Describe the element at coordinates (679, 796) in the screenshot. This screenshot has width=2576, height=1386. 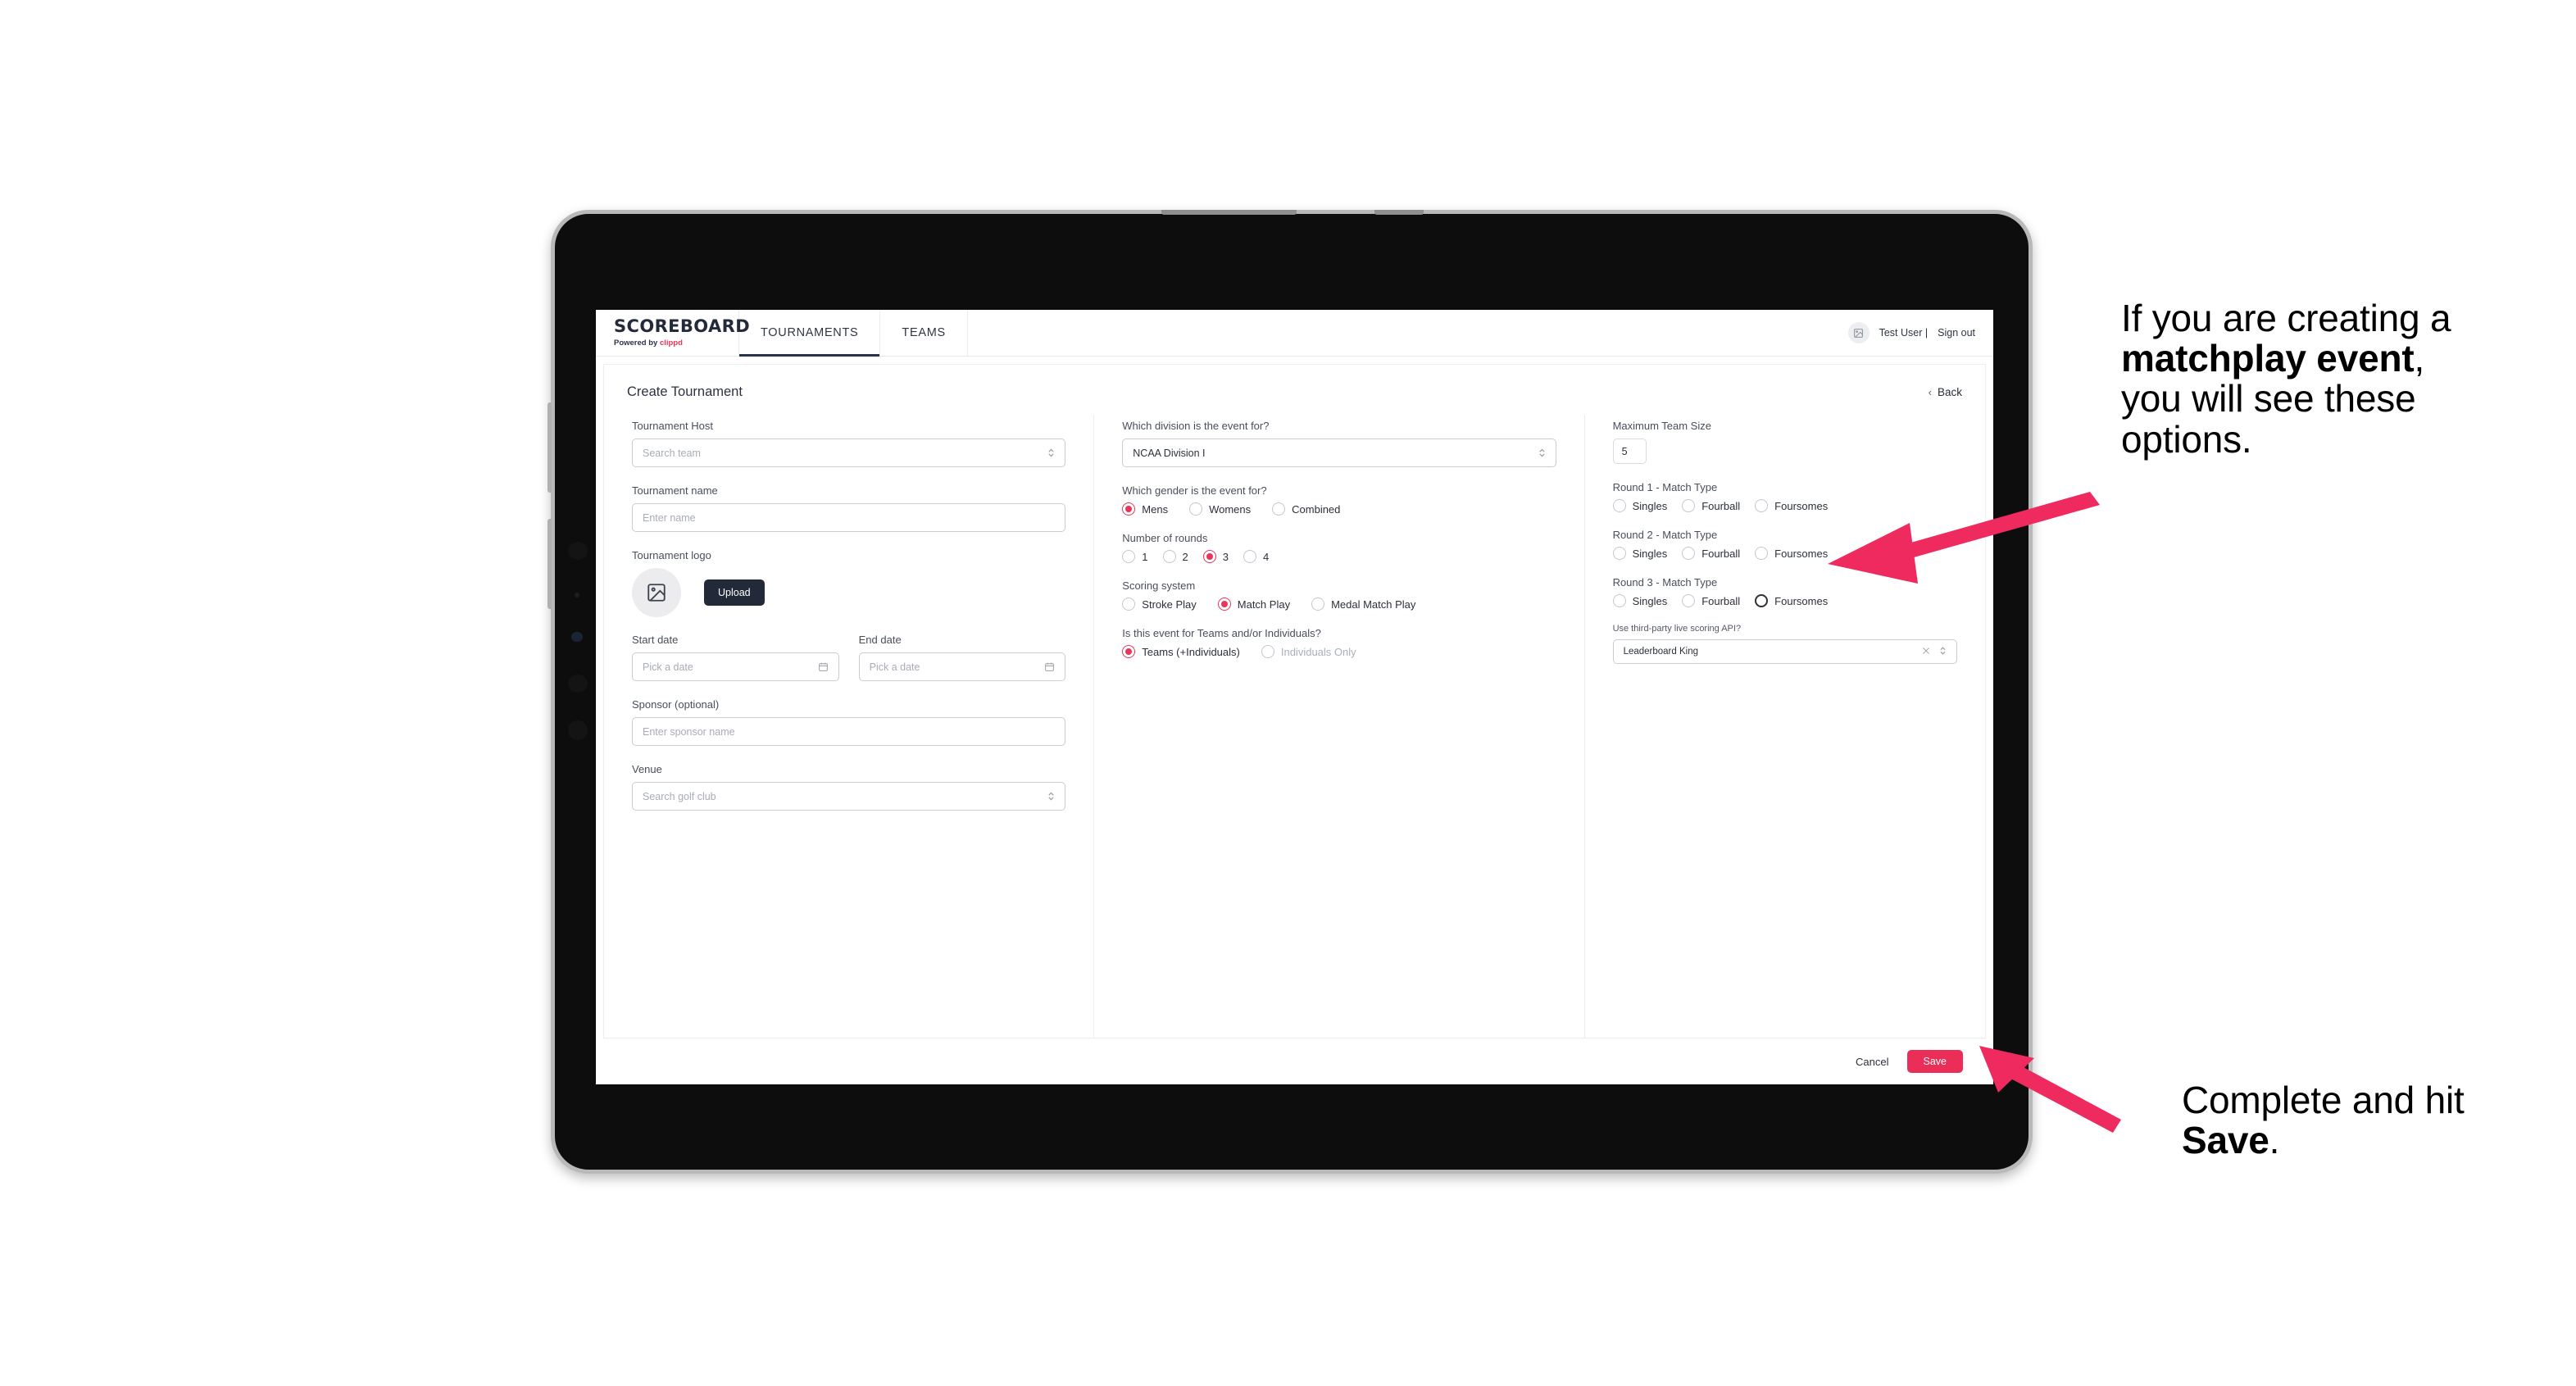
I see `venue-placeholder: Search golf club` at that location.